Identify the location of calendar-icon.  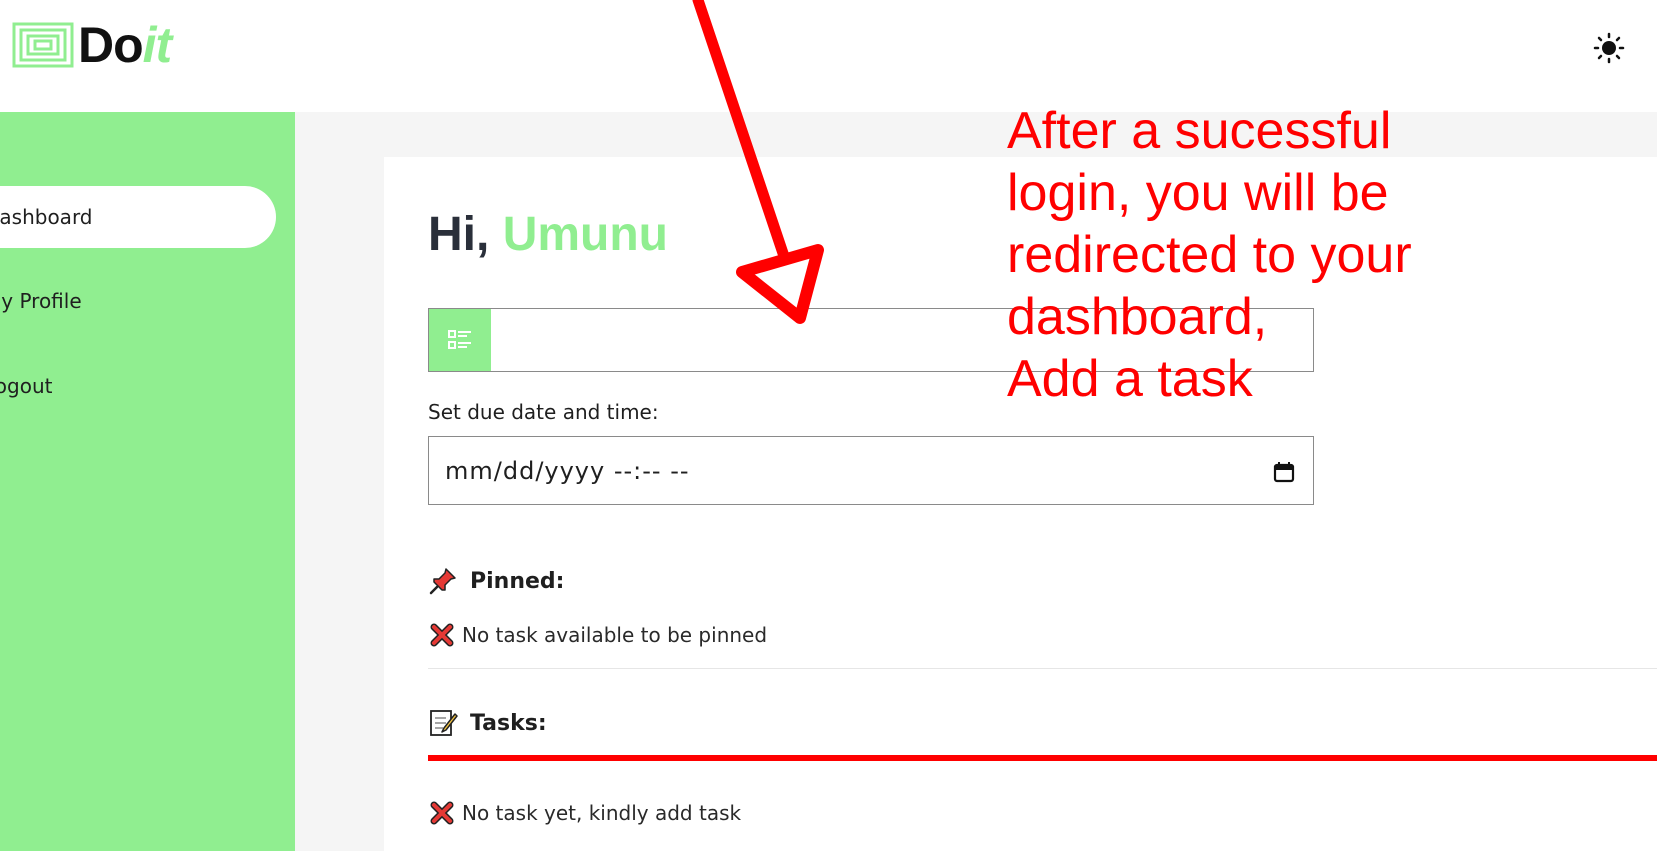
(1284, 472).